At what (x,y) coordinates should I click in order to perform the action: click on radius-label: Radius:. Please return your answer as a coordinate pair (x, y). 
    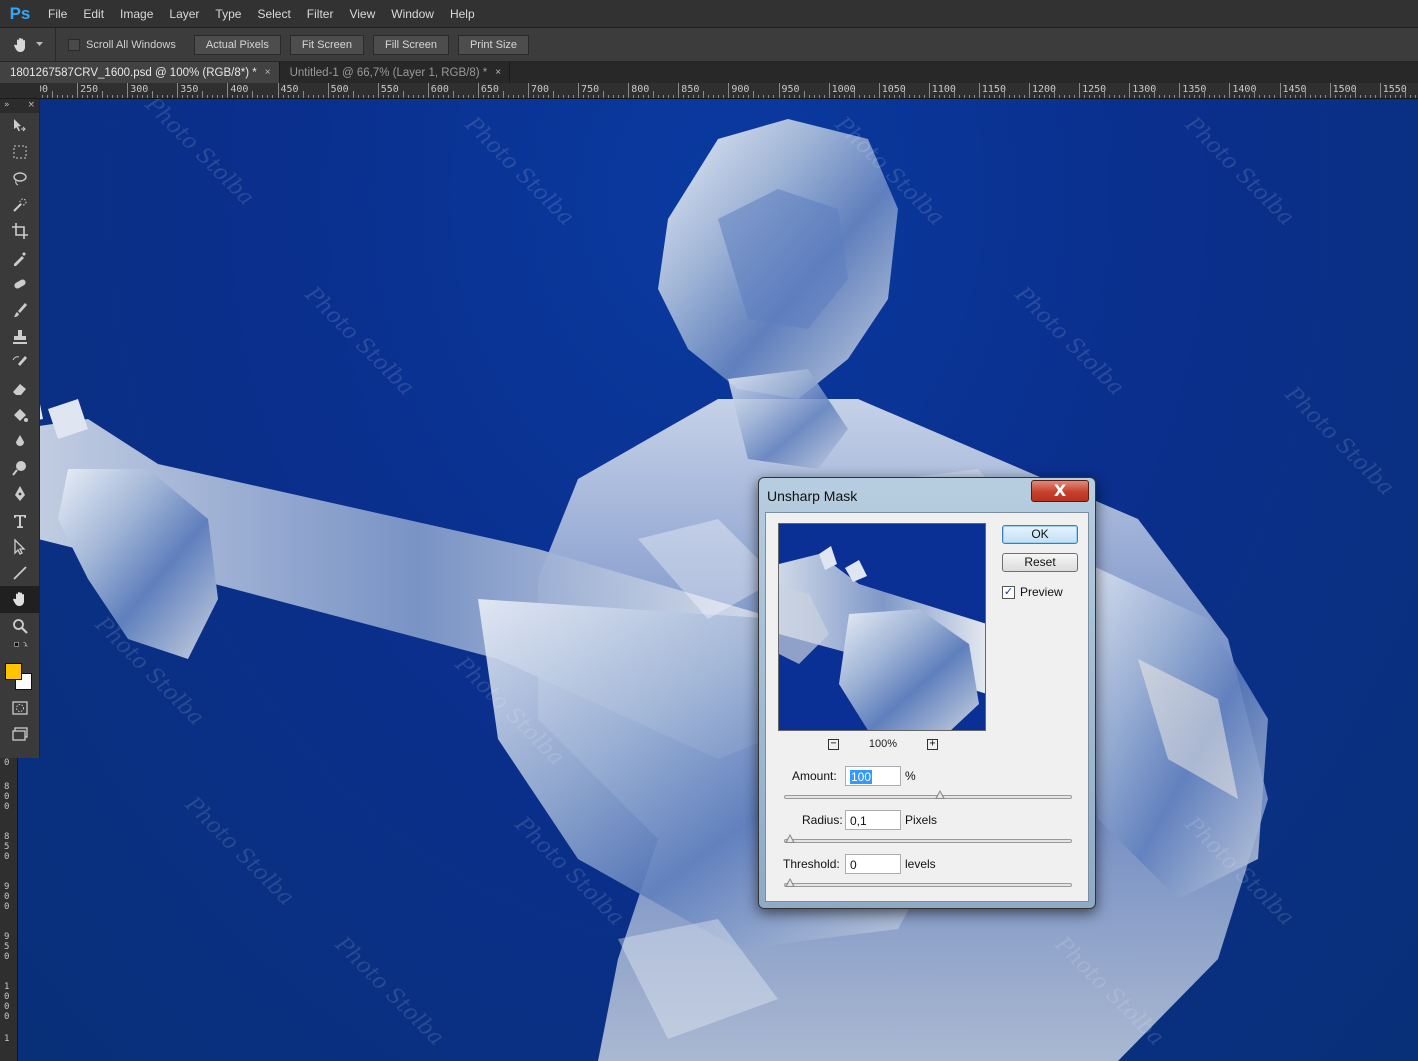
    Looking at the image, I should click on (822, 820).